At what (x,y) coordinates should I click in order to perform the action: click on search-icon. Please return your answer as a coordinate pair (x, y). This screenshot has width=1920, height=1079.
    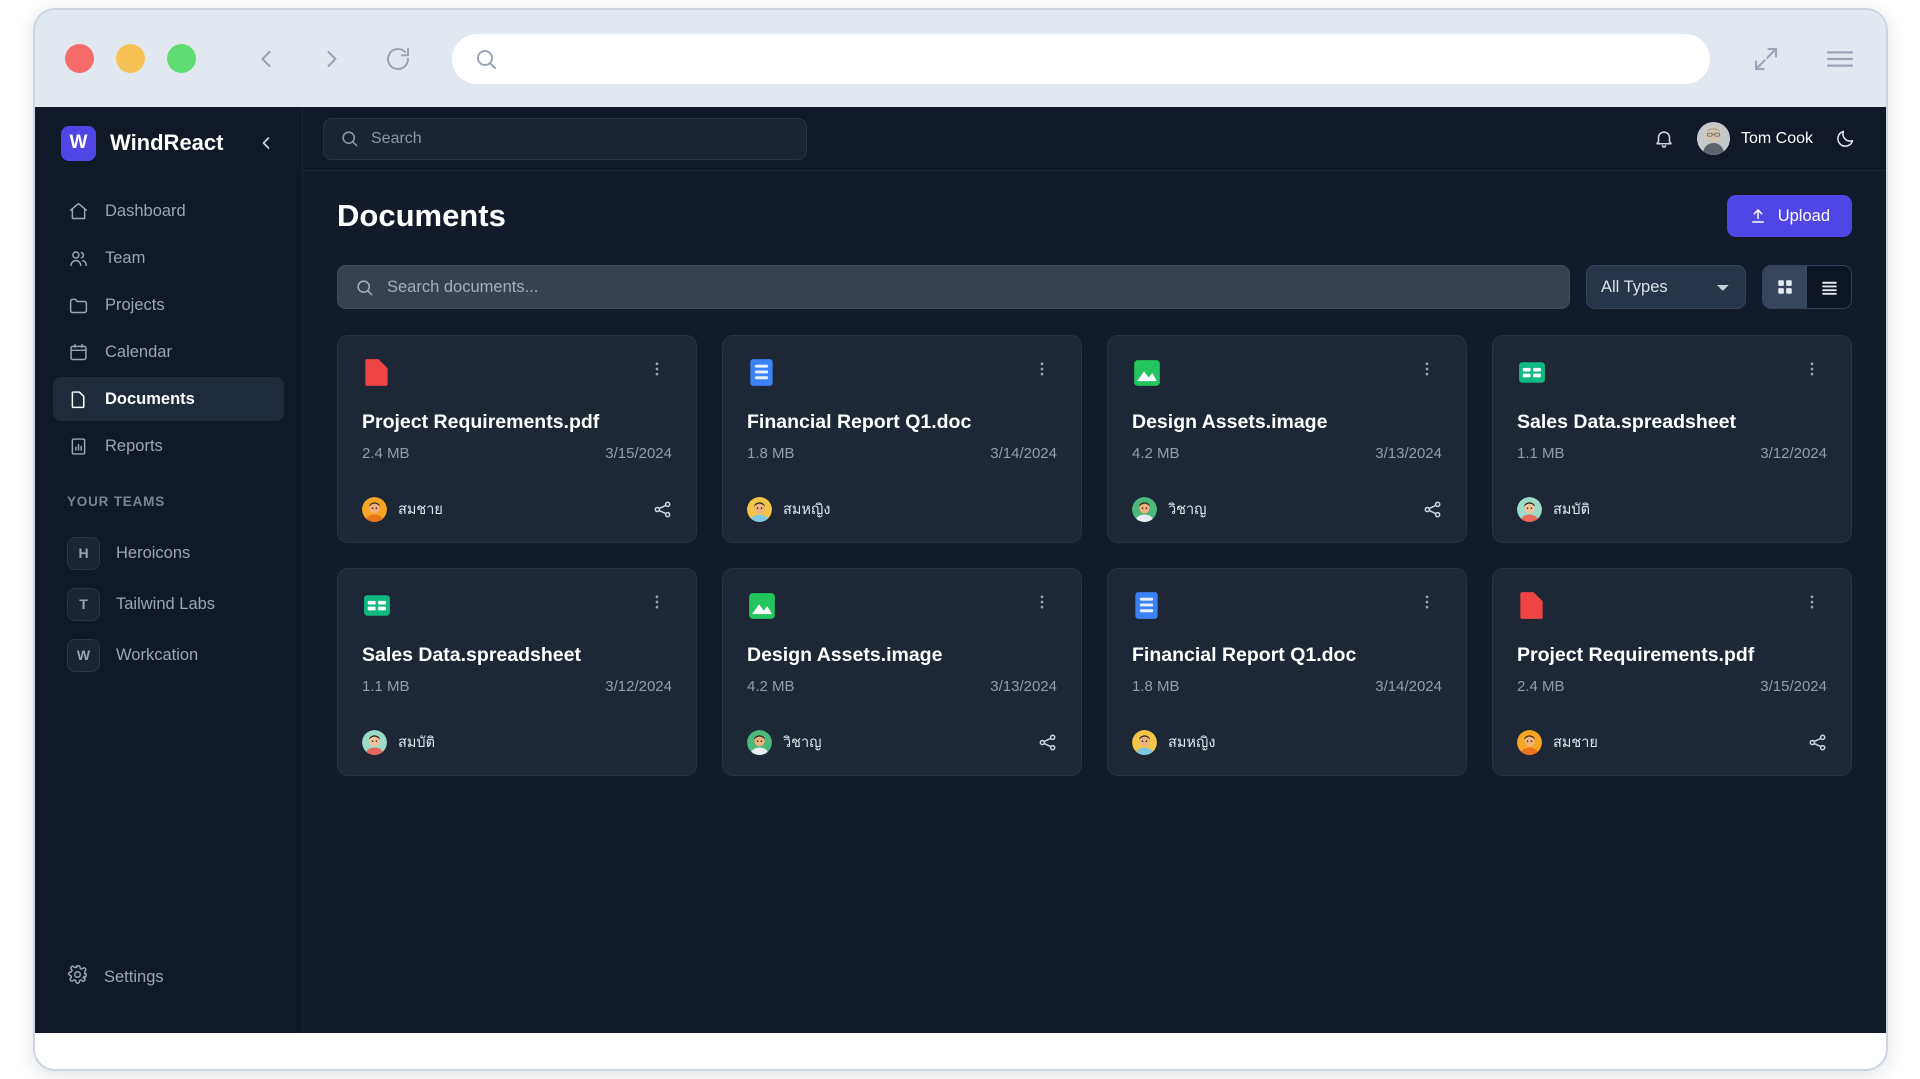
    Looking at the image, I should click on (349, 138).